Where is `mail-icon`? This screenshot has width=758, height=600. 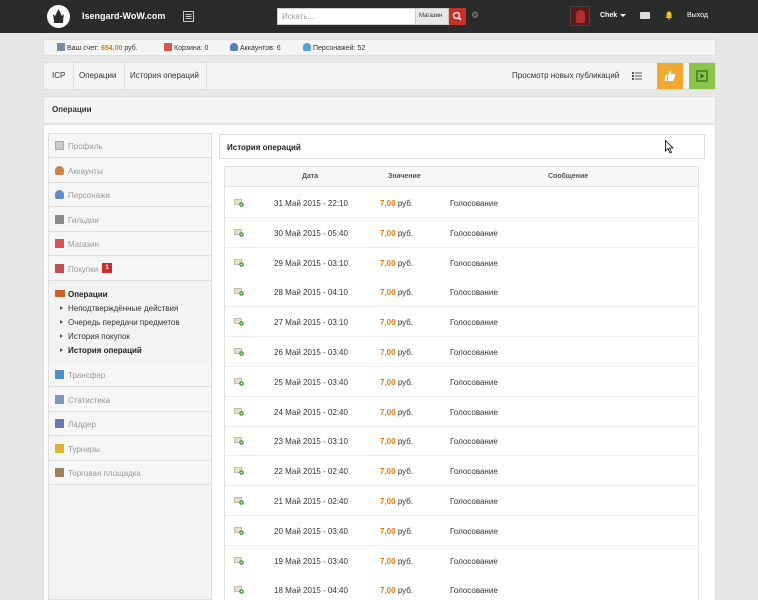 mail-icon is located at coordinates (645, 15).